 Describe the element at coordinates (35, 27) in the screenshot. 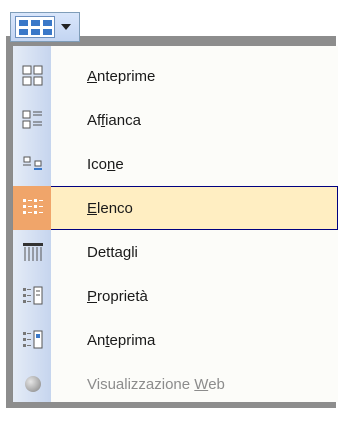

I see `view-mode-icon` at that location.